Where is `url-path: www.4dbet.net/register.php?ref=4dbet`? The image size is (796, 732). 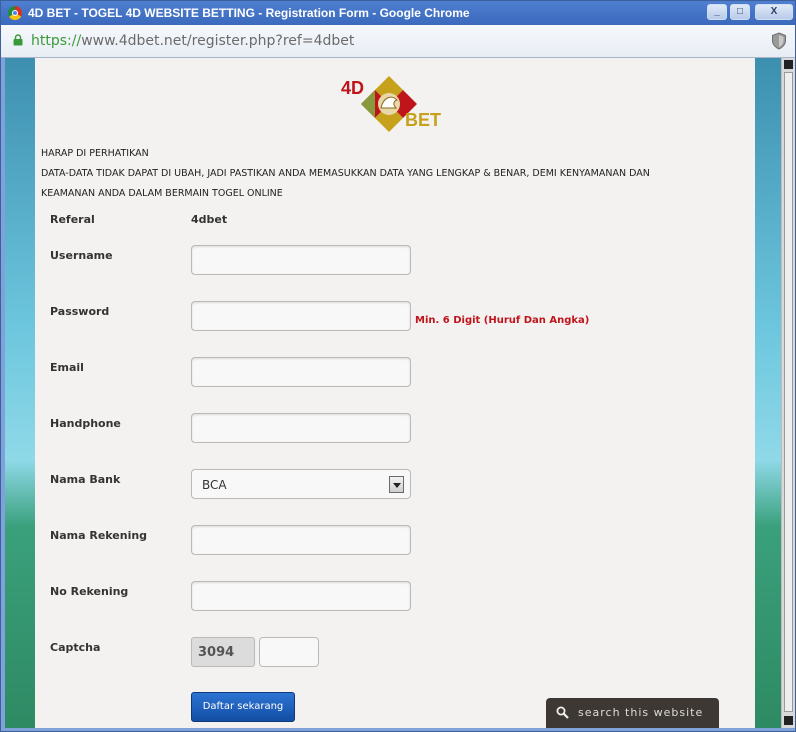 url-path: www.4dbet.net/register.php?ref=4dbet is located at coordinates (218, 41).